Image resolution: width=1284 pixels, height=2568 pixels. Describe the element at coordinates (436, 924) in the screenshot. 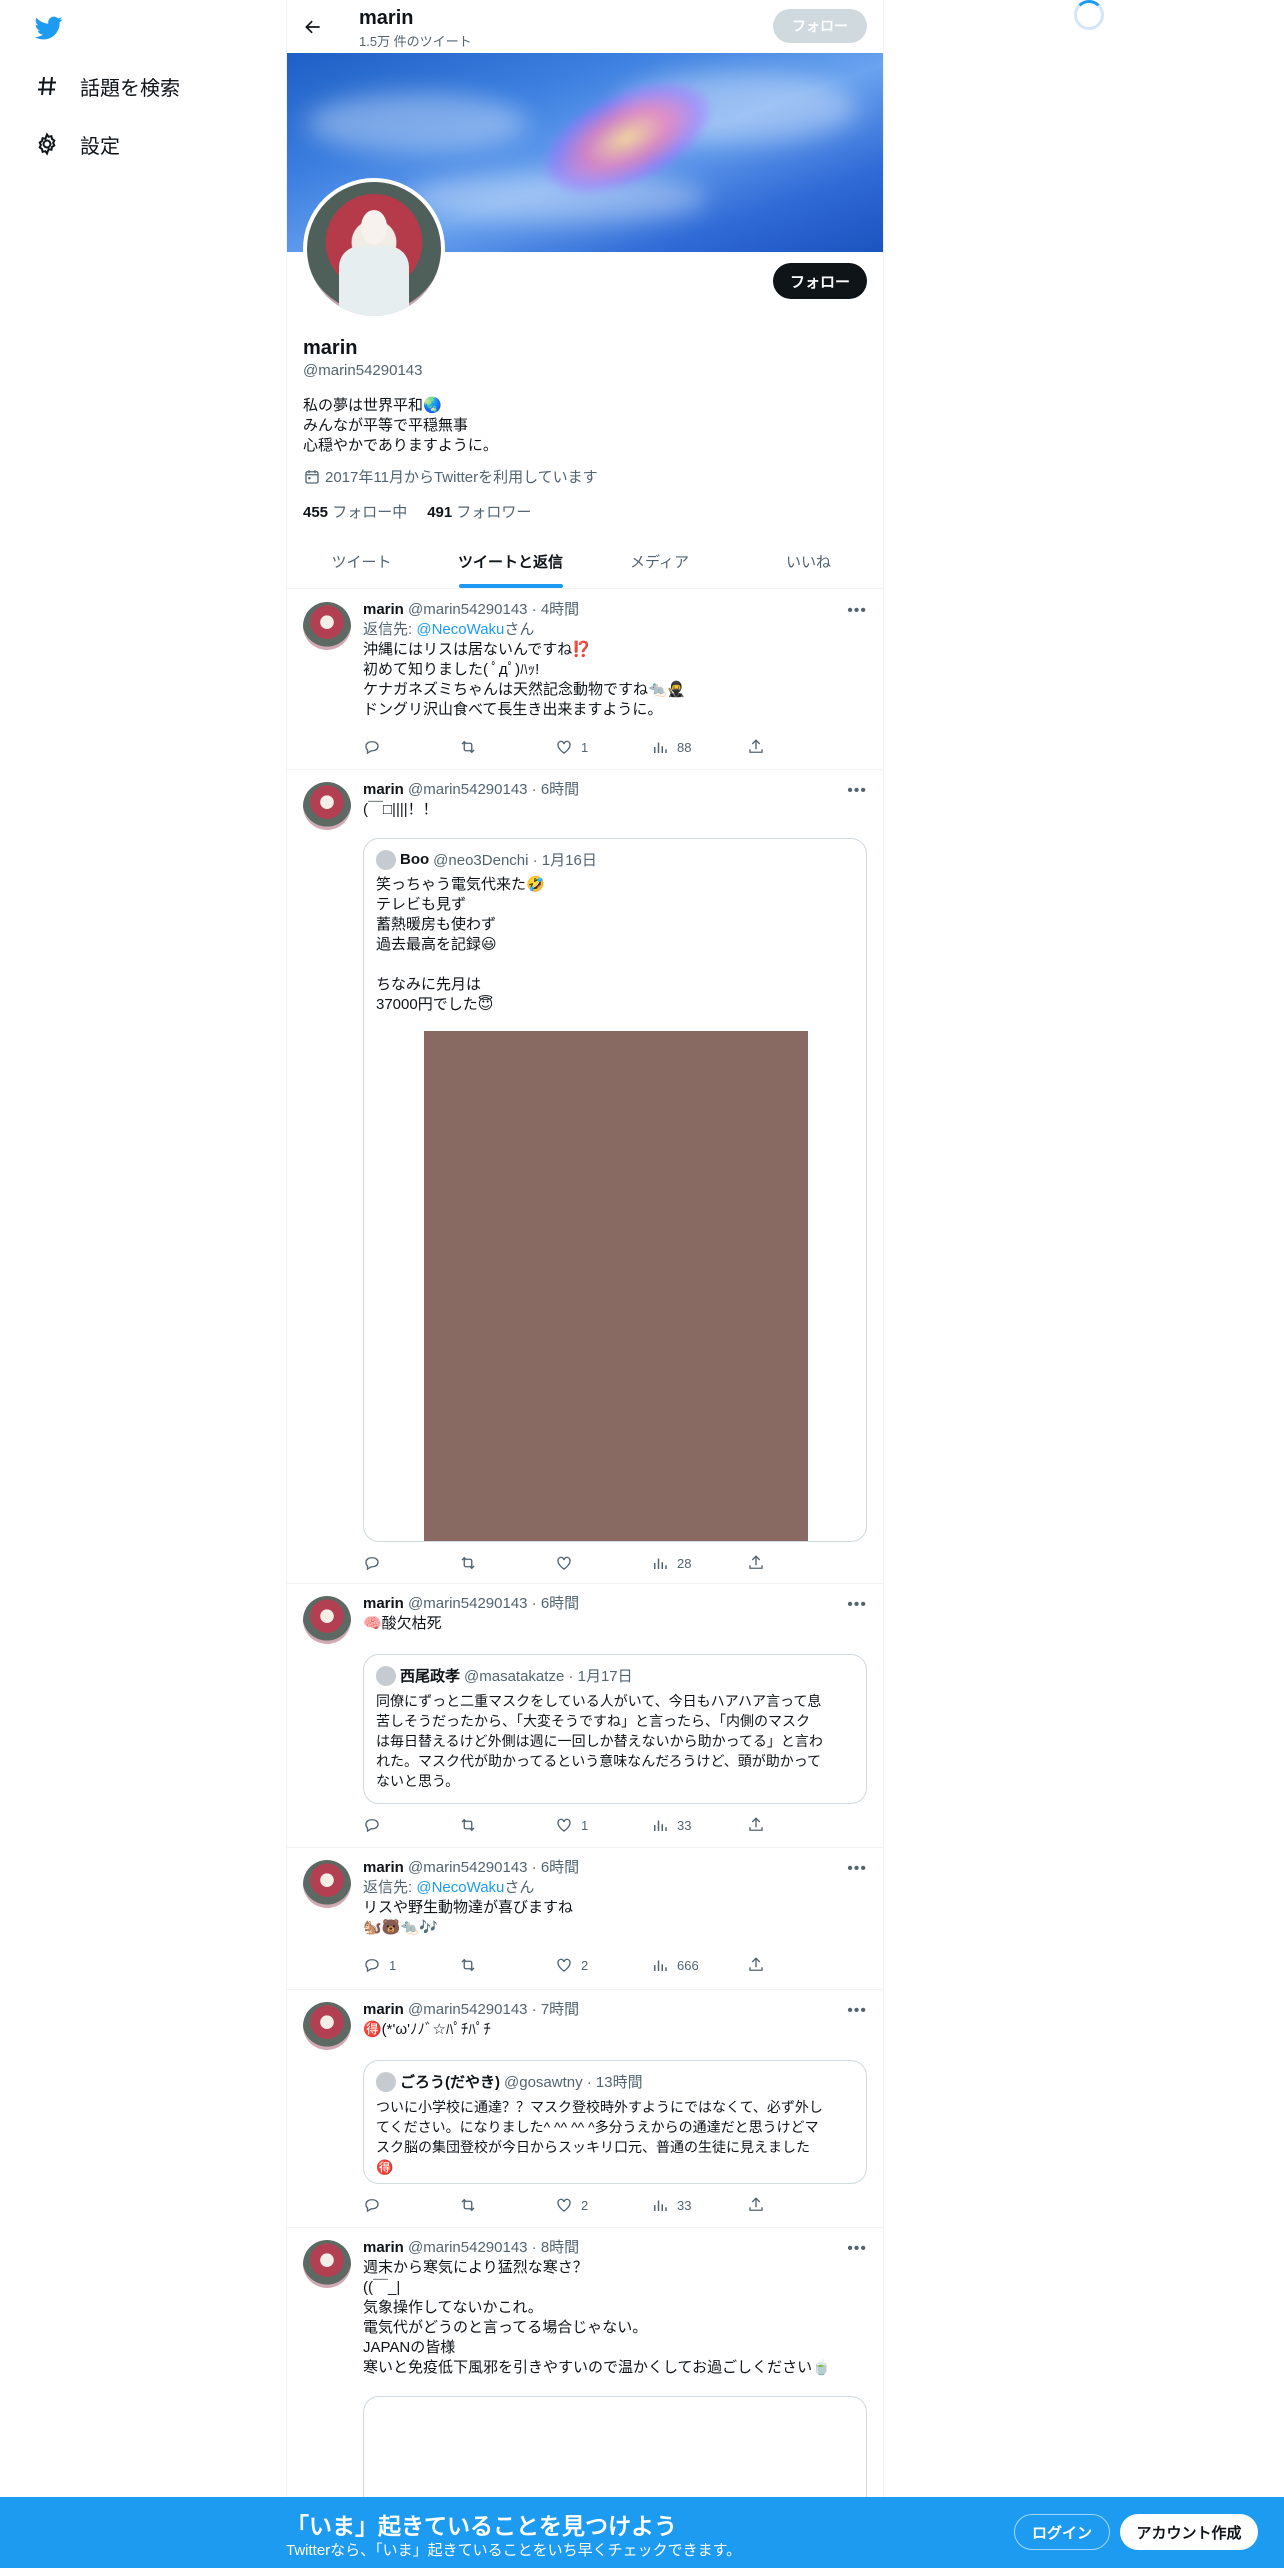

I see `quote-line: 蓄熱暖房も使わず` at that location.